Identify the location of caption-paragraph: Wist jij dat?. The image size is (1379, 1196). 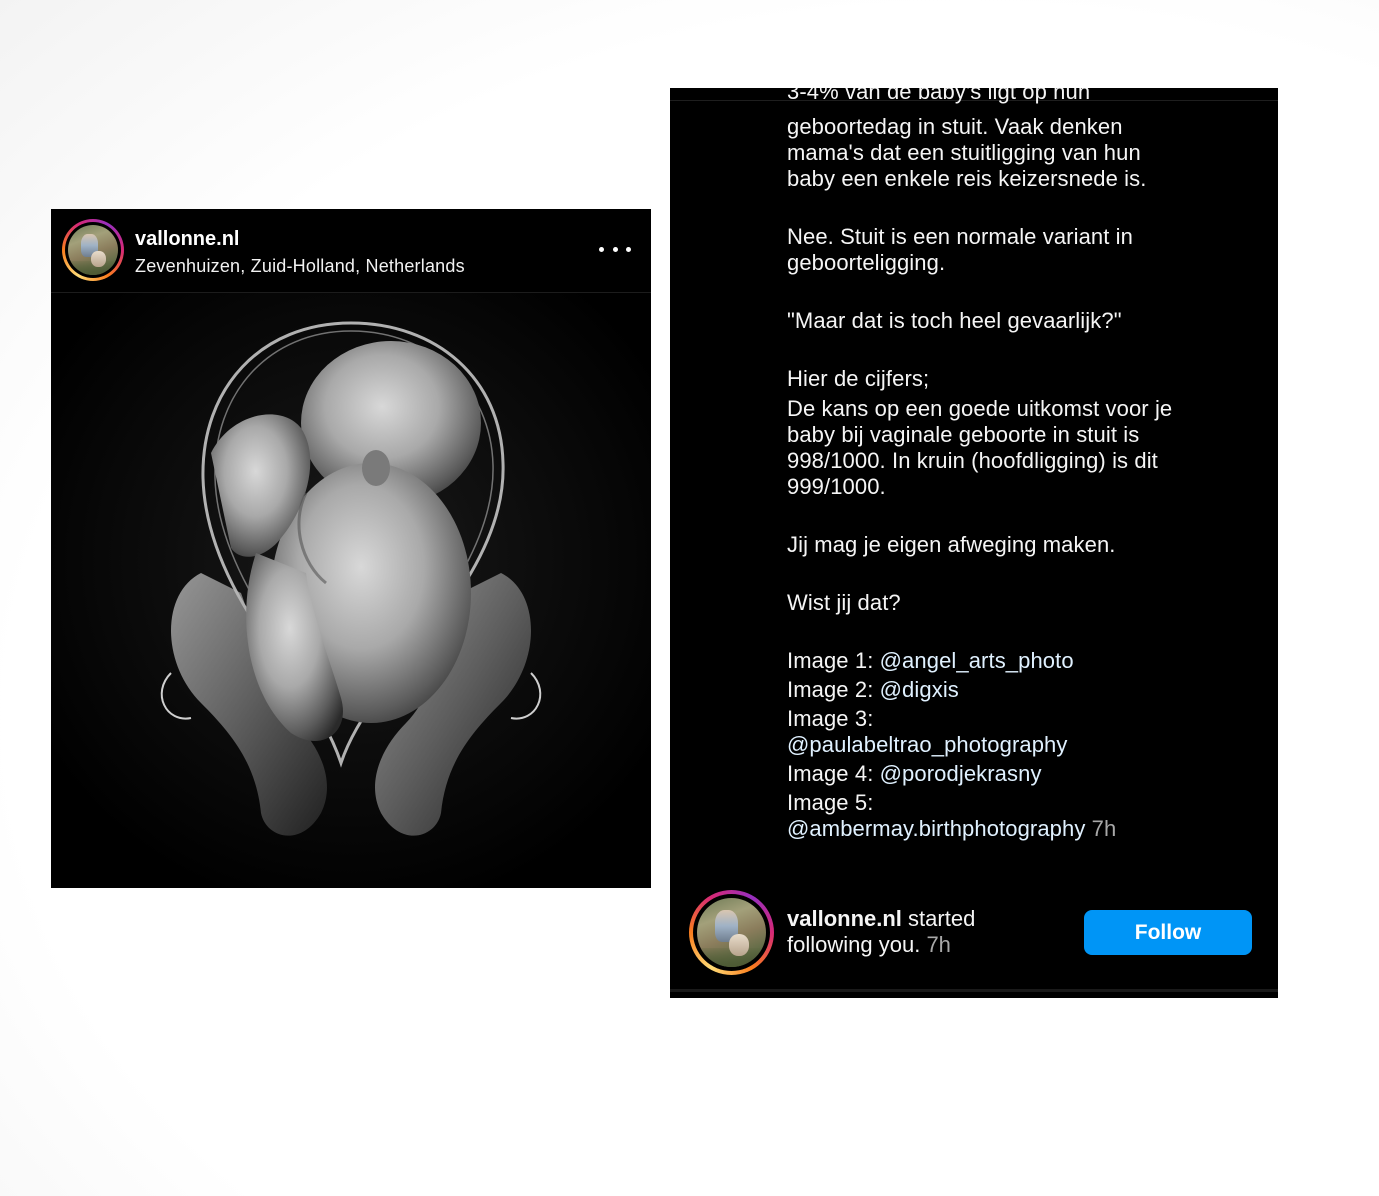
(844, 602).